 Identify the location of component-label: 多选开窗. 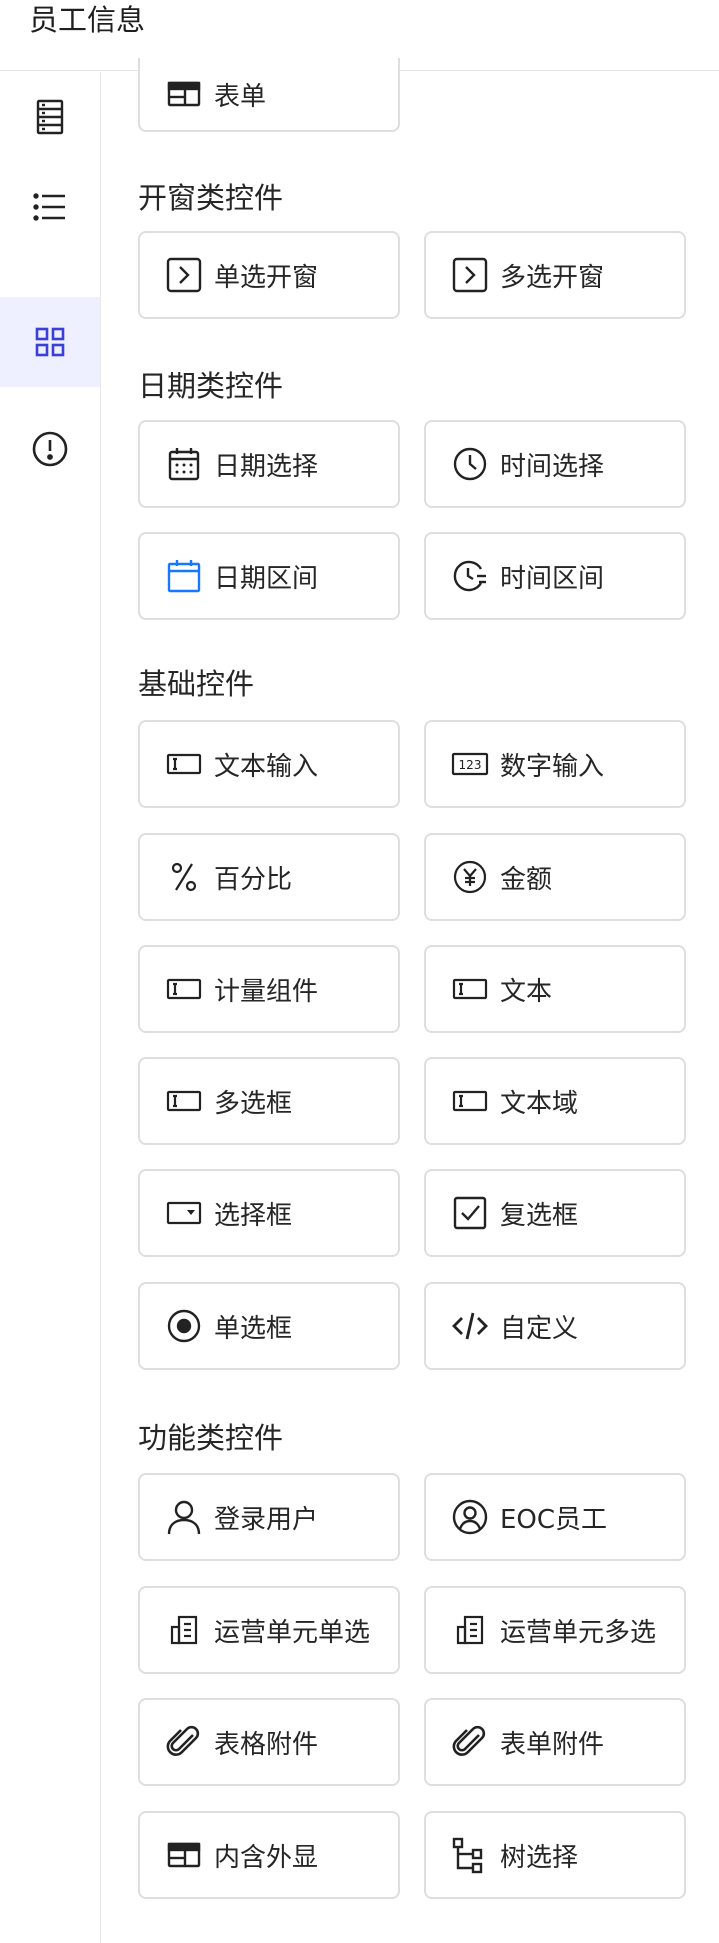
(552, 277).